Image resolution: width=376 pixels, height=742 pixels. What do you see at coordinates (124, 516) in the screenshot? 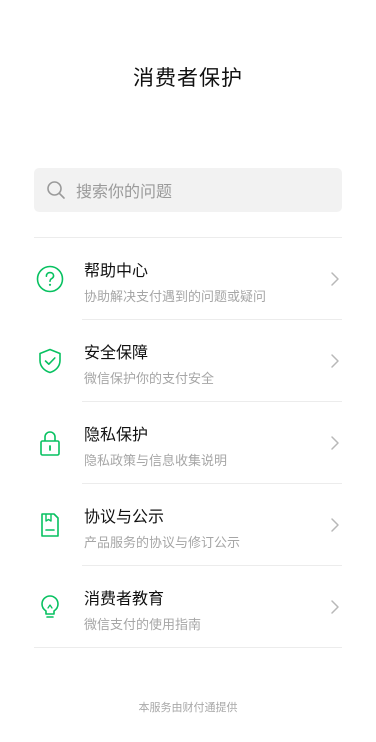
I see `item-title: 协议与公示` at bounding box center [124, 516].